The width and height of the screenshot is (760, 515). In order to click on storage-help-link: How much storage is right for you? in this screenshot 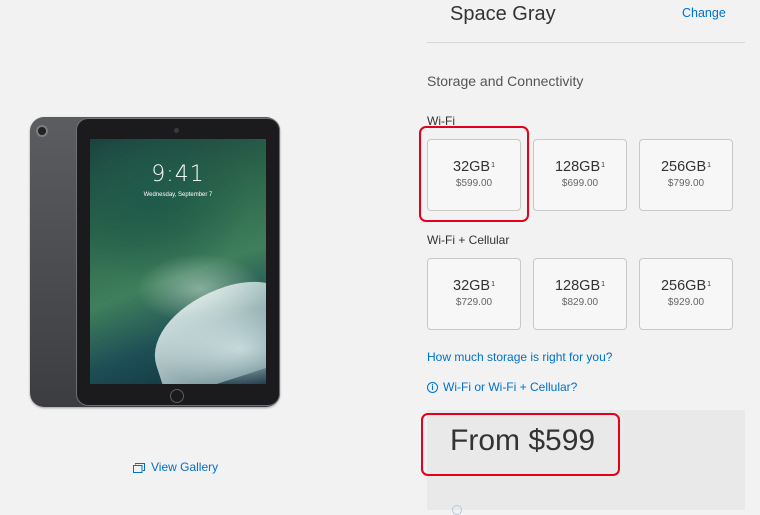, I will do `click(519, 357)`.